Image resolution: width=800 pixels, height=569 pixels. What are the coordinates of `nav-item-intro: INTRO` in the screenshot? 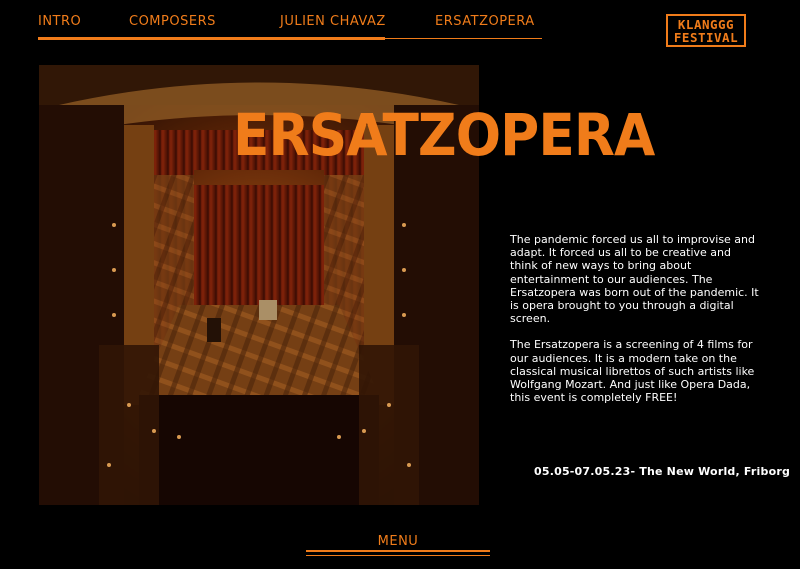 It's located at (59, 21).